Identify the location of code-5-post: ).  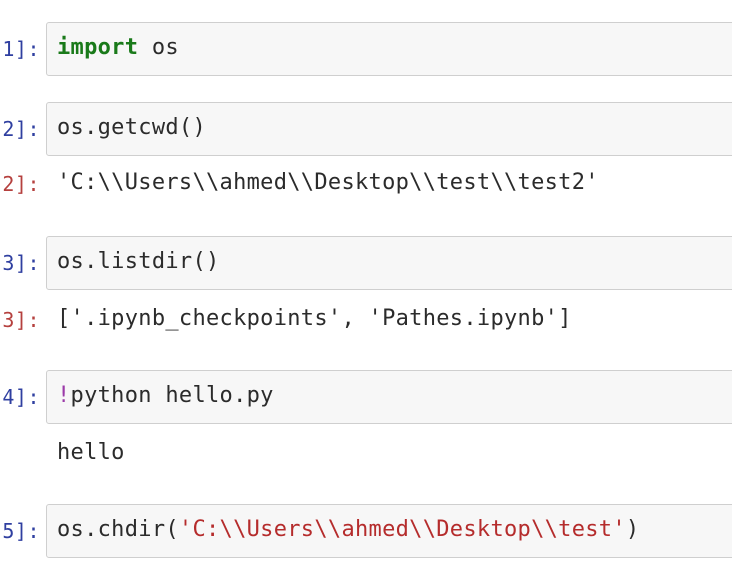
(632, 529).